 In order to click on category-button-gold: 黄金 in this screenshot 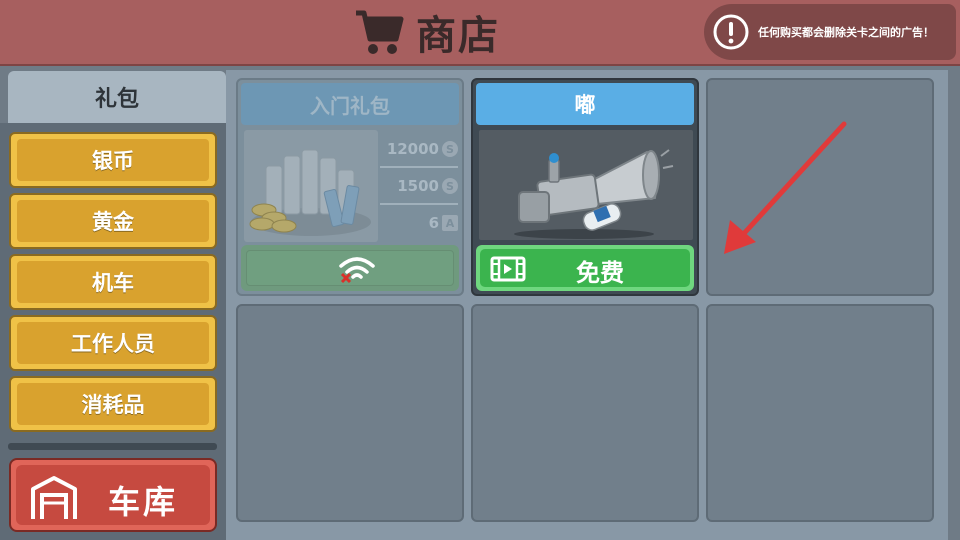, I will do `click(113, 221)`.